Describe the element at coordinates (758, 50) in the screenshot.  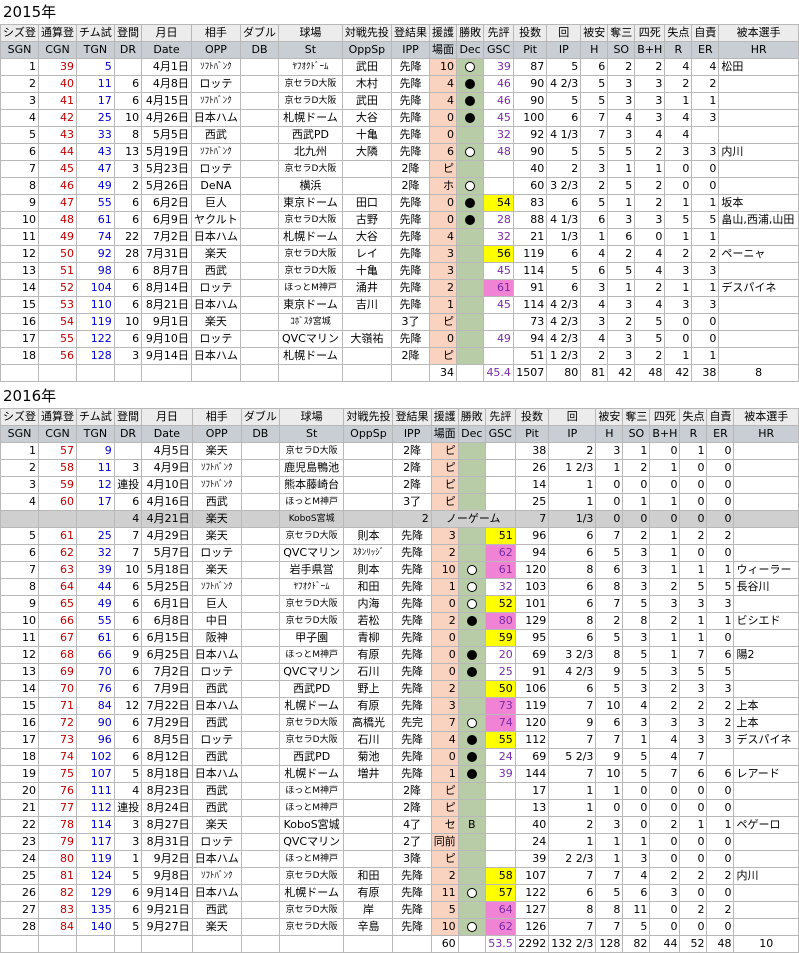
I see `header-cell: HR` at that location.